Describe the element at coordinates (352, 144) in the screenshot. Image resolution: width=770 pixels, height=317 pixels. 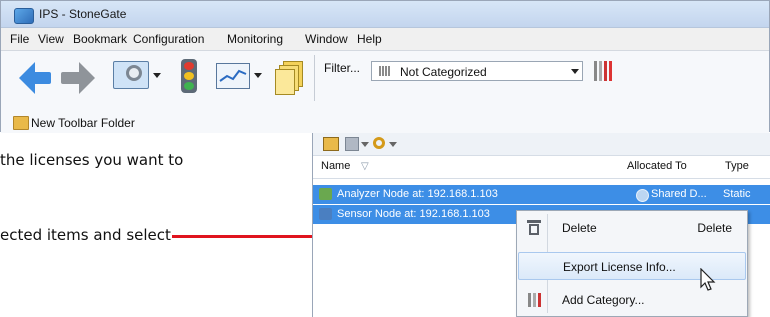
I see `document-icon` at that location.